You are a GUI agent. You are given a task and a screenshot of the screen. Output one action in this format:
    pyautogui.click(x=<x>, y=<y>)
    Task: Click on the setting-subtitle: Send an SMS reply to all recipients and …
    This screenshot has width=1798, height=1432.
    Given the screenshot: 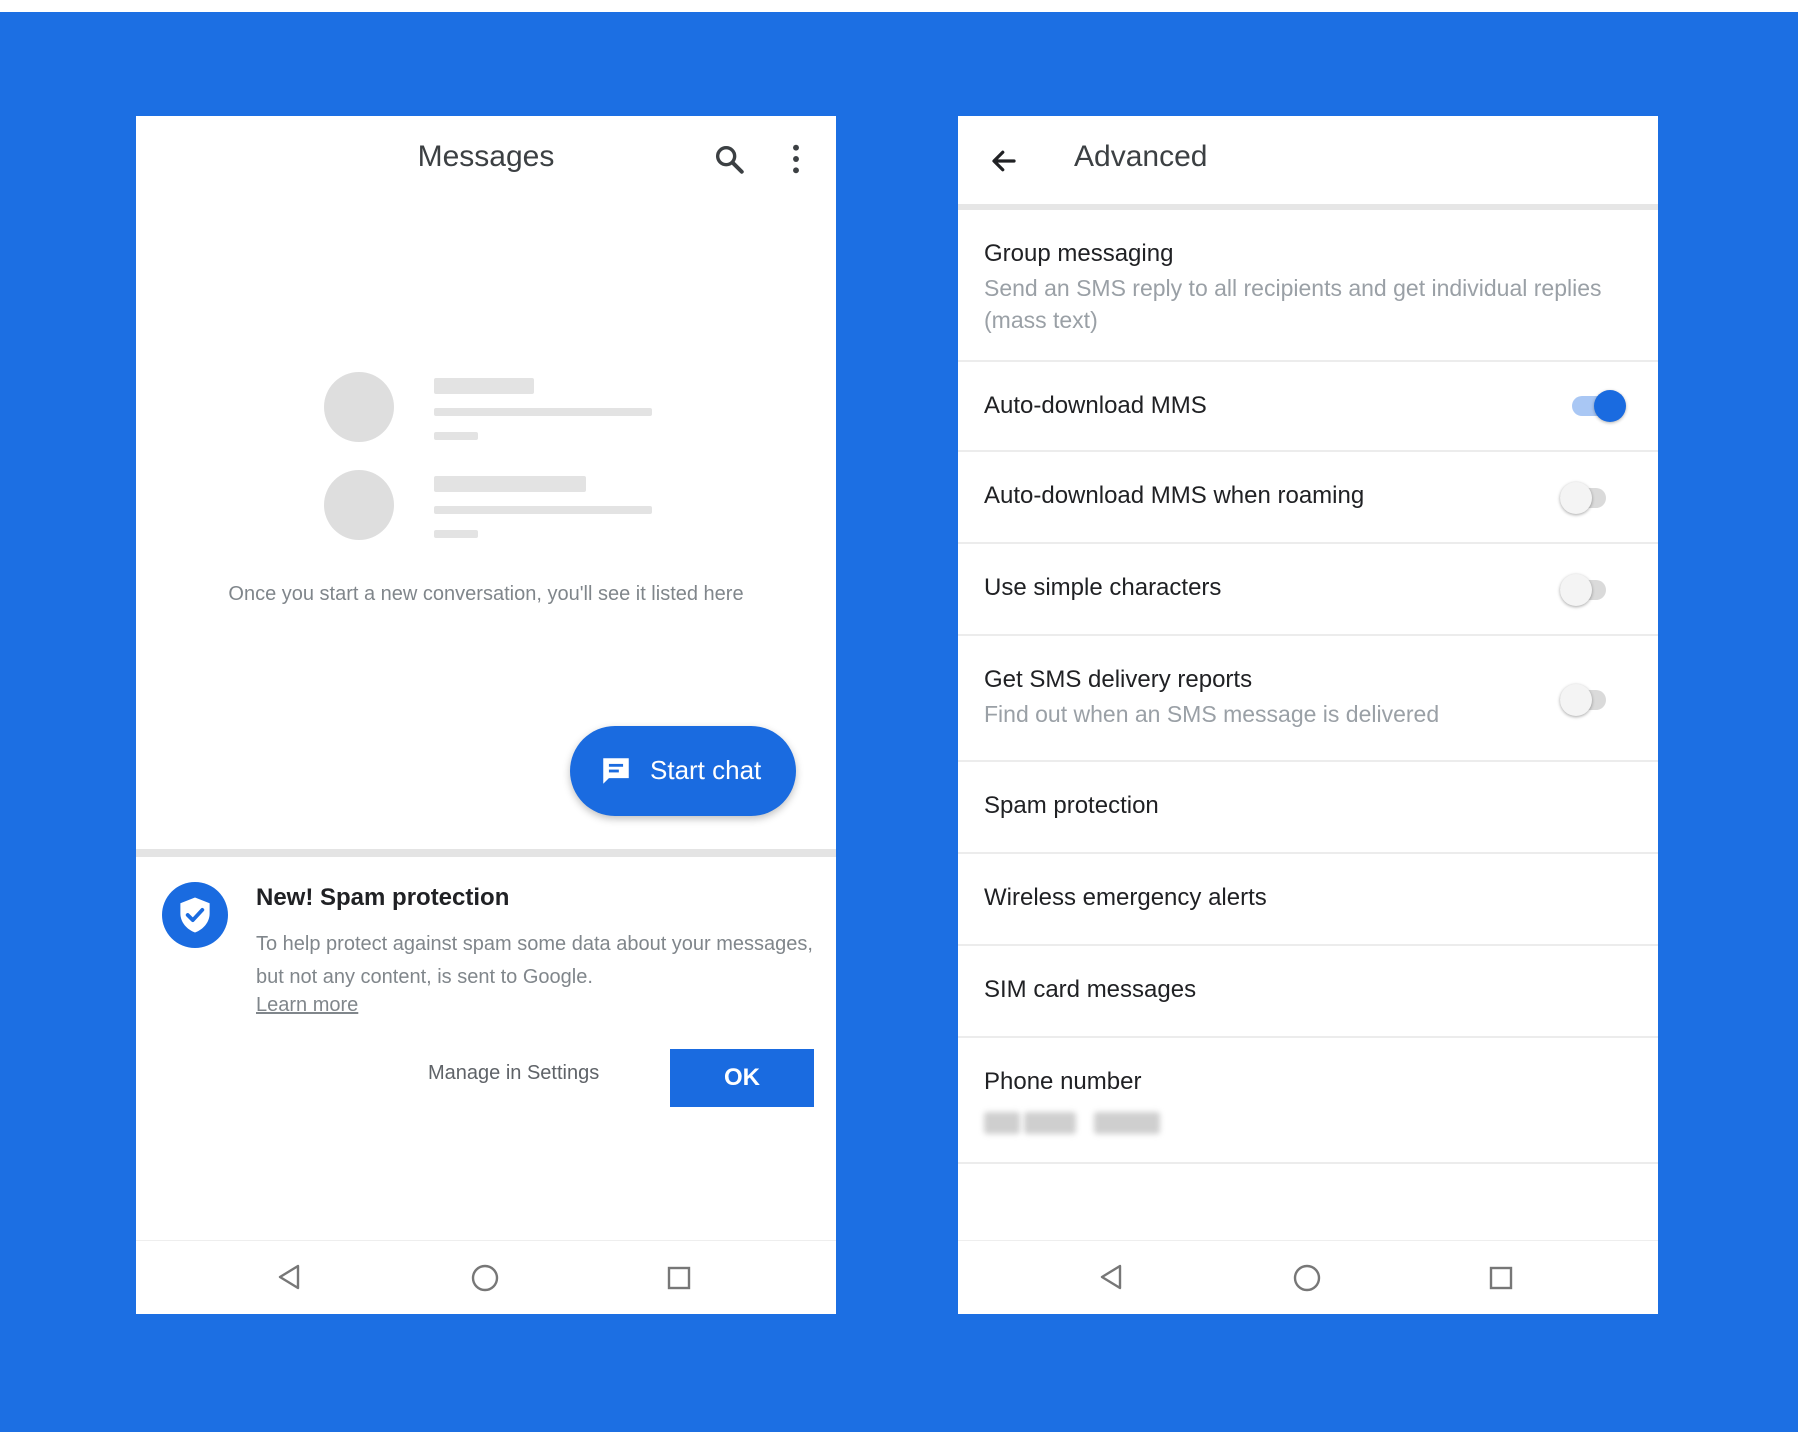 What is the action you would take?
    pyautogui.click(x=1293, y=304)
    